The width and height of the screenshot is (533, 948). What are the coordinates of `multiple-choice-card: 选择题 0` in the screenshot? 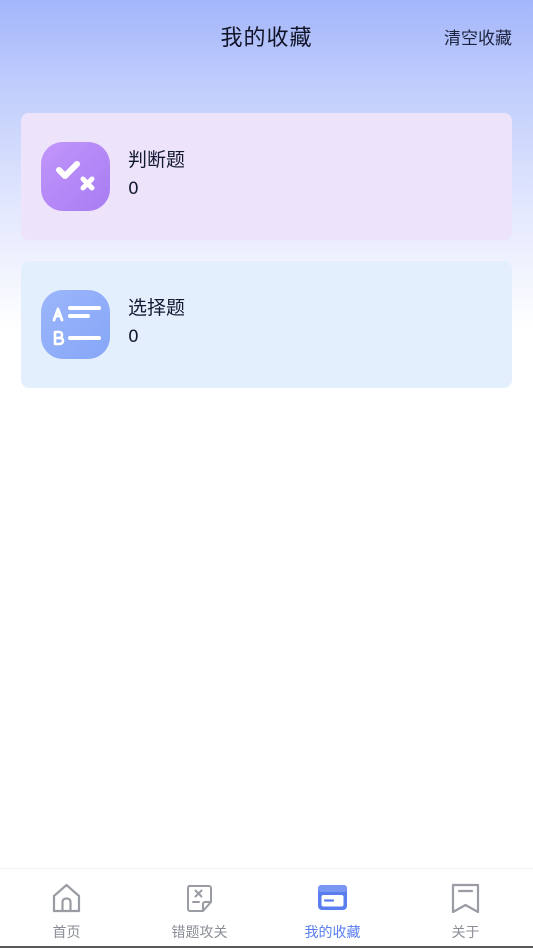 It's located at (266, 324).